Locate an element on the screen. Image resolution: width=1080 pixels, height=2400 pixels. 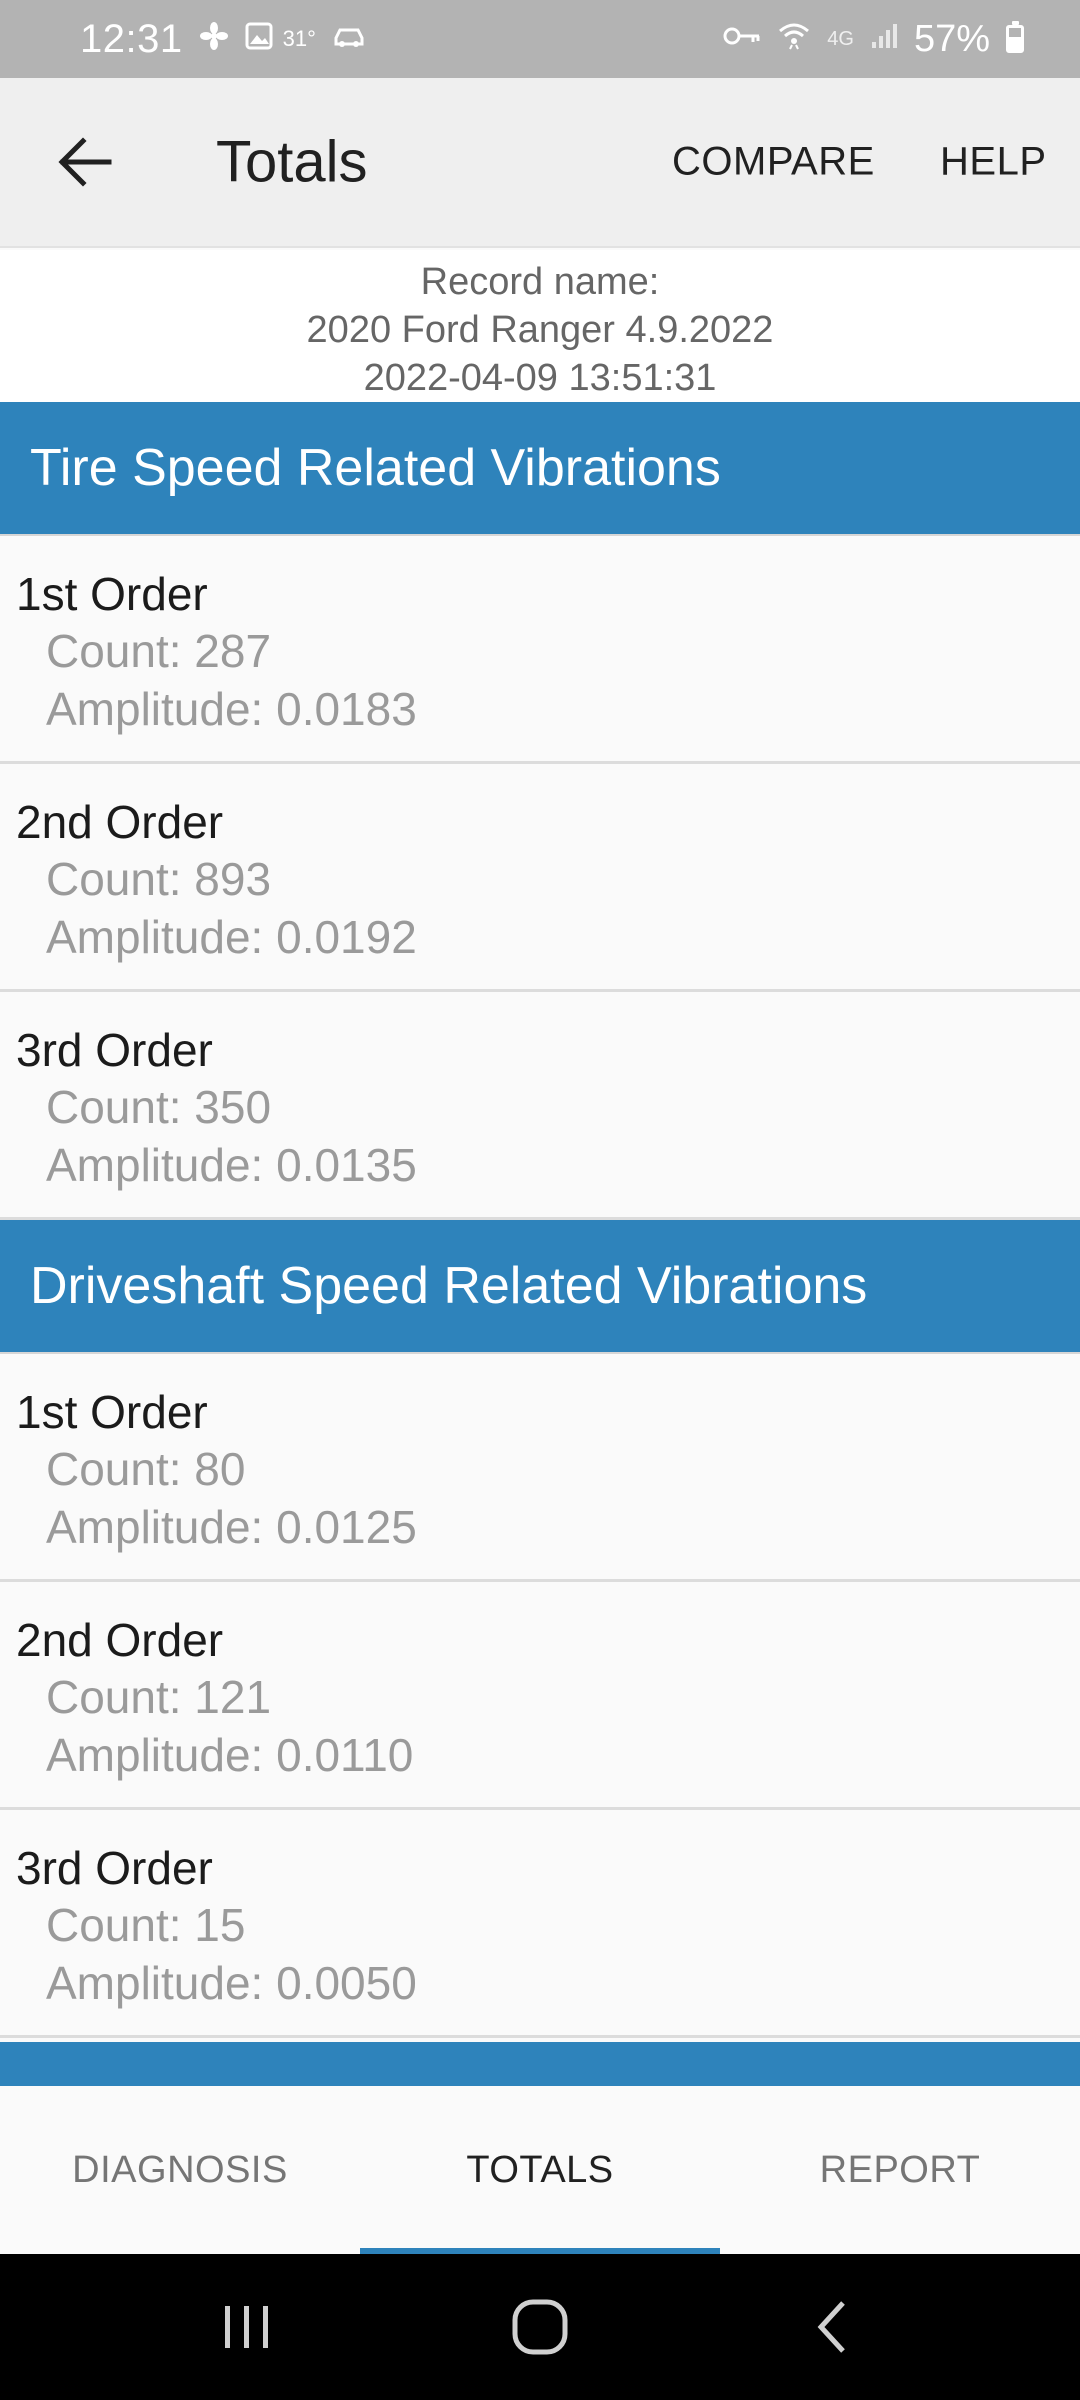
tab-label: TOTALS is located at coordinates (540, 2169).